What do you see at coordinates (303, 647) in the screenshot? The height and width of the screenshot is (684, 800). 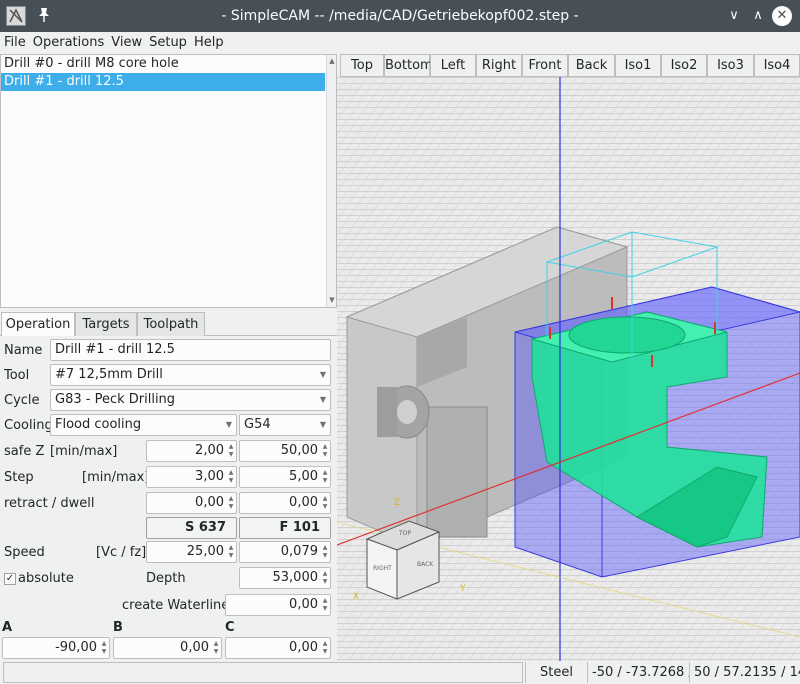 I see `axis-c-value: 0,00` at bounding box center [303, 647].